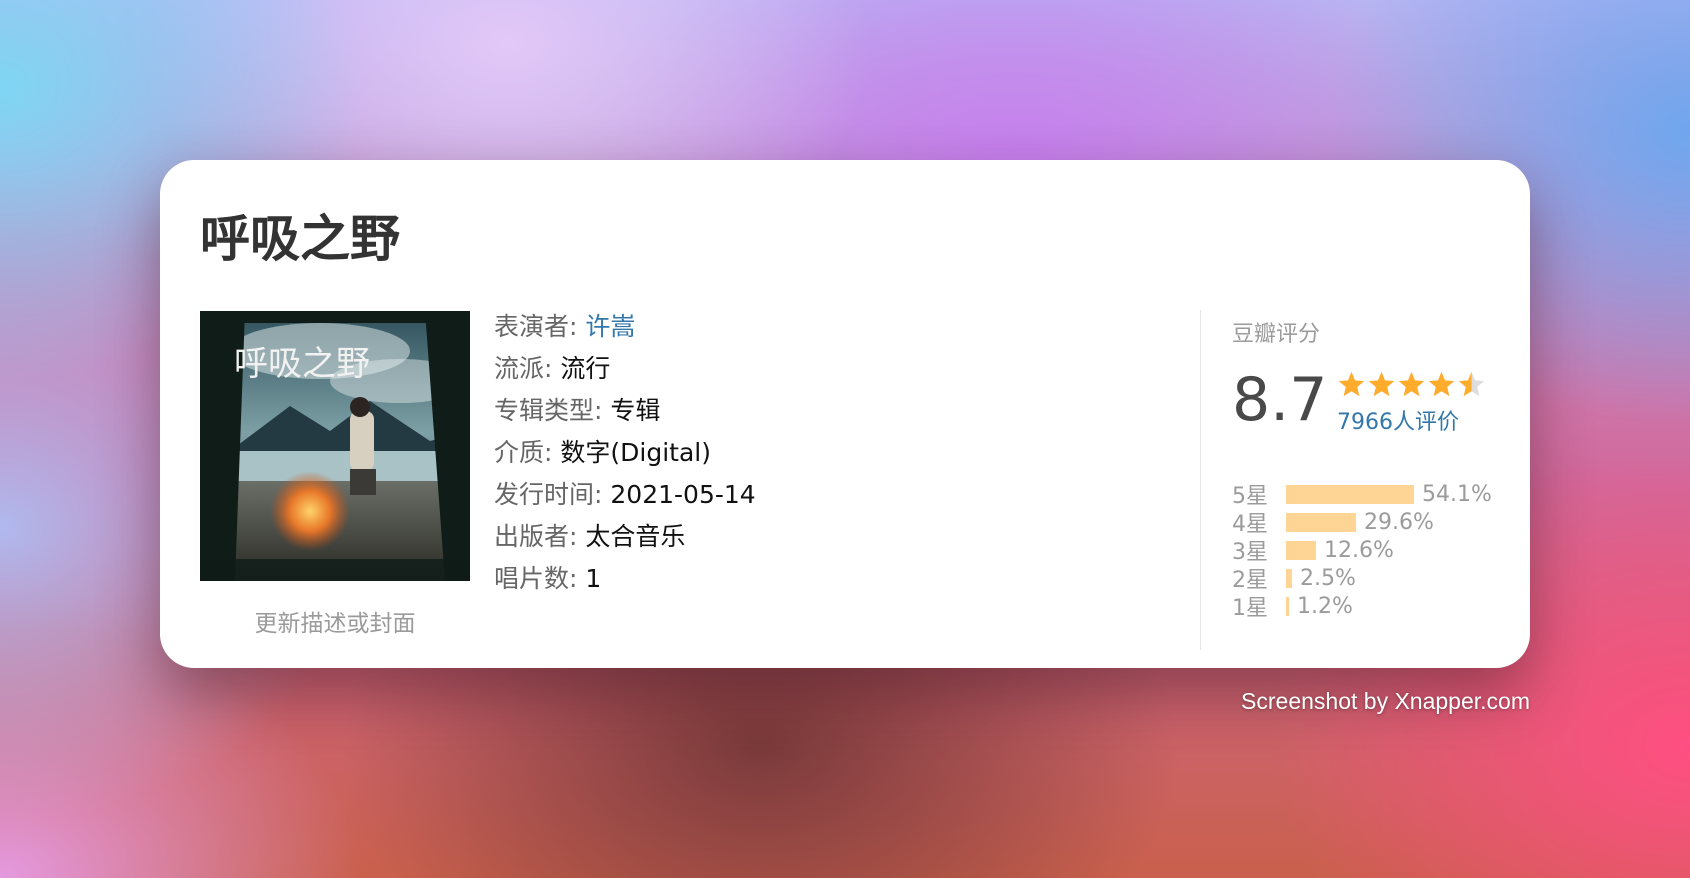  Describe the element at coordinates (536, 326) in the screenshot. I see `info-label: 表演者:` at that location.